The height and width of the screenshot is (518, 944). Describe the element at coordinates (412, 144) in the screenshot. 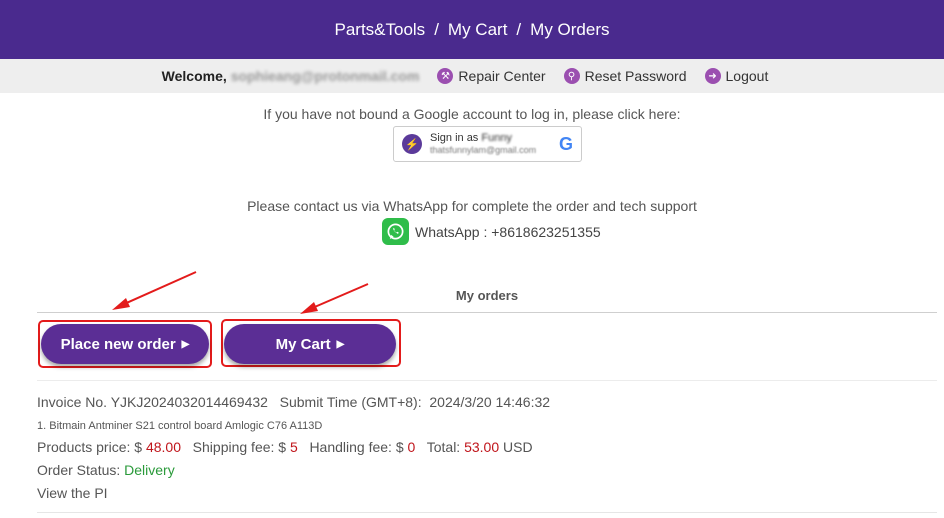

I see `account-avatar: ⚡` at that location.